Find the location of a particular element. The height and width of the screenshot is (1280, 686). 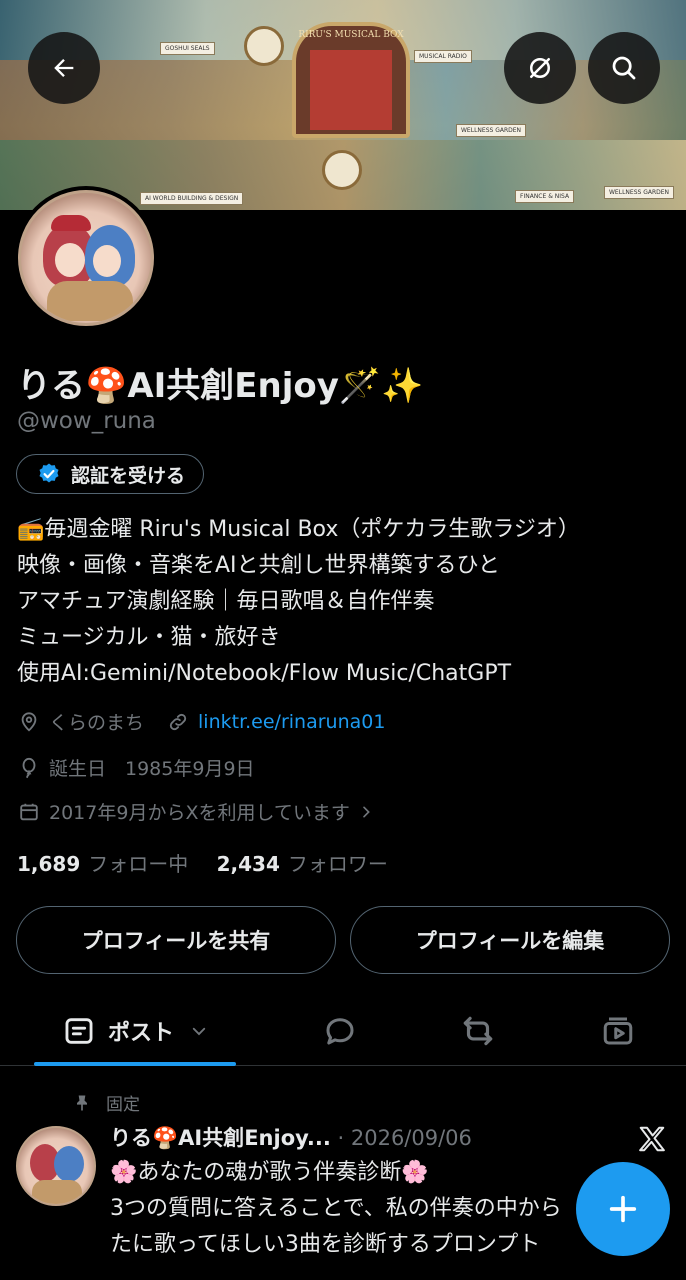

followers-link: 2,434 フォロワー is located at coordinates (302, 864).